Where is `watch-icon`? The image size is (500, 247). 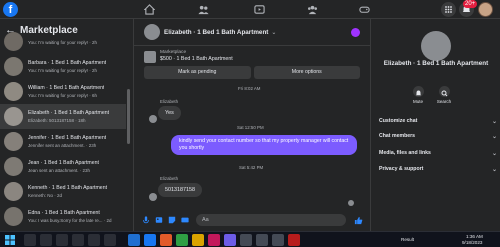 watch-icon is located at coordinates (259, 9).